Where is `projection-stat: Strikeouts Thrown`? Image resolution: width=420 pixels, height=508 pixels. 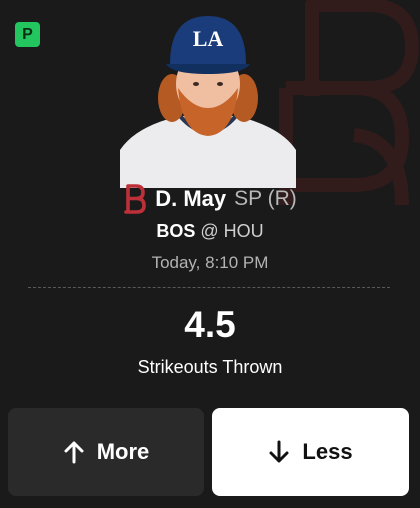 projection-stat: Strikeouts Thrown is located at coordinates (210, 367).